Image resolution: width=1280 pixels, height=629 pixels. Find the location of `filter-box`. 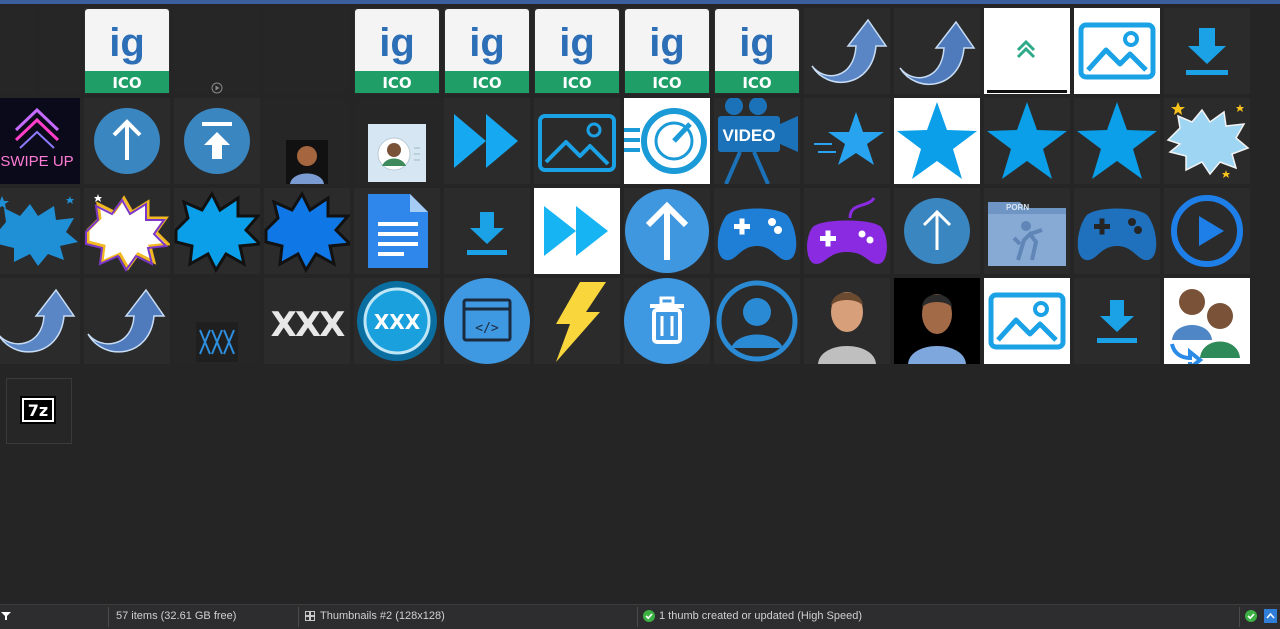

filter-box is located at coordinates (54, 617).